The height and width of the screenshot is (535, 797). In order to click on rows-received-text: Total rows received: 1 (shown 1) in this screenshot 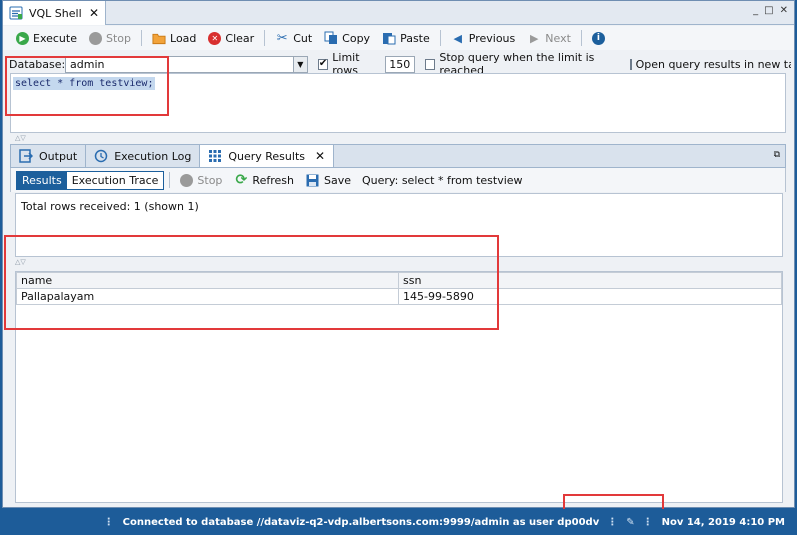, I will do `click(110, 206)`.